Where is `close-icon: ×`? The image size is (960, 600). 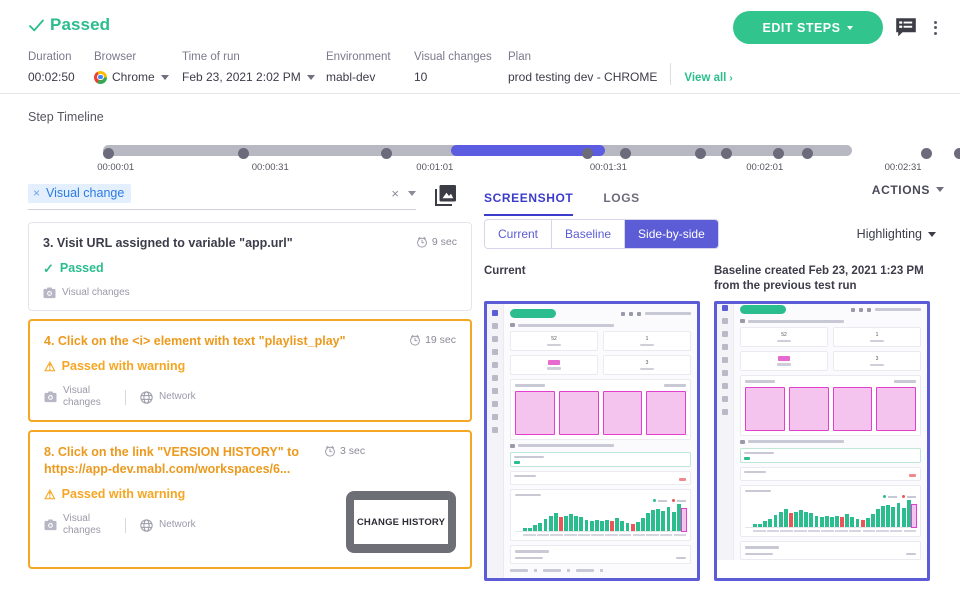
close-icon: × is located at coordinates (36, 193).